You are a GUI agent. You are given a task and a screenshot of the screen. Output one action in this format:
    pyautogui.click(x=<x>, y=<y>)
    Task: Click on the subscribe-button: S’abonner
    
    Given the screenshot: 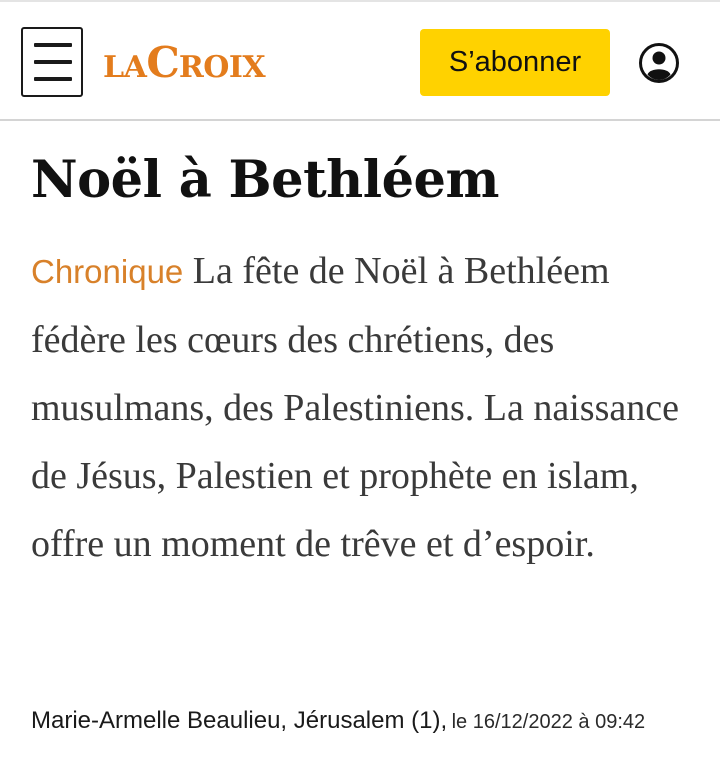 What is the action you would take?
    pyautogui.click(x=515, y=62)
    